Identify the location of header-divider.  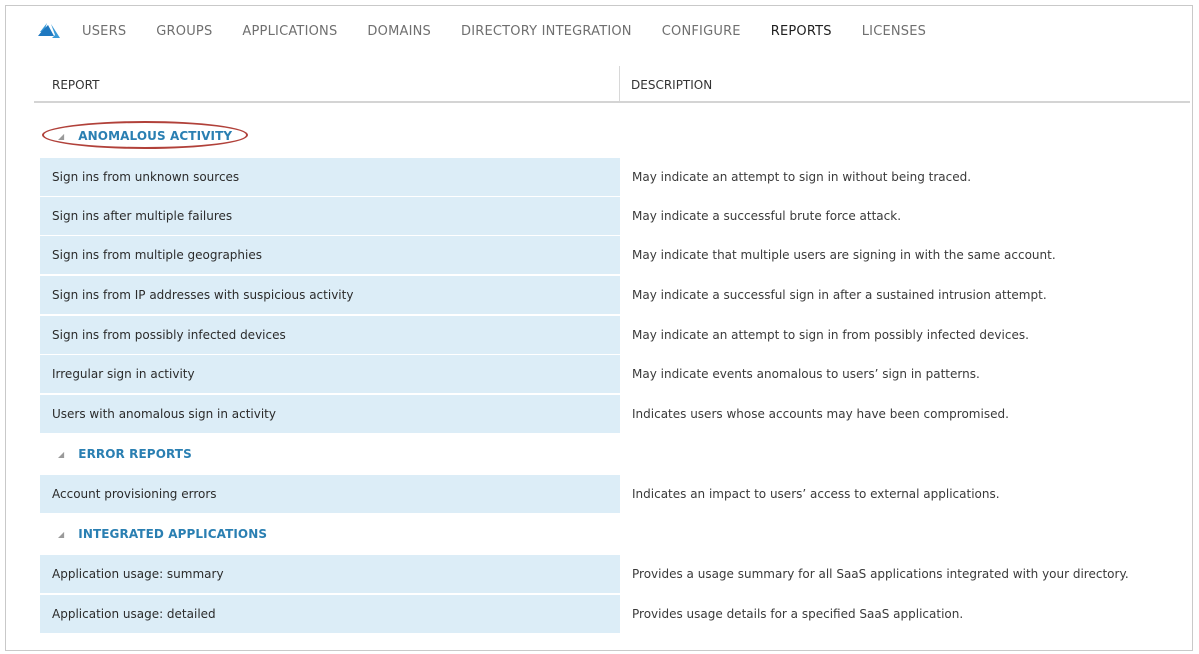
(612, 102).